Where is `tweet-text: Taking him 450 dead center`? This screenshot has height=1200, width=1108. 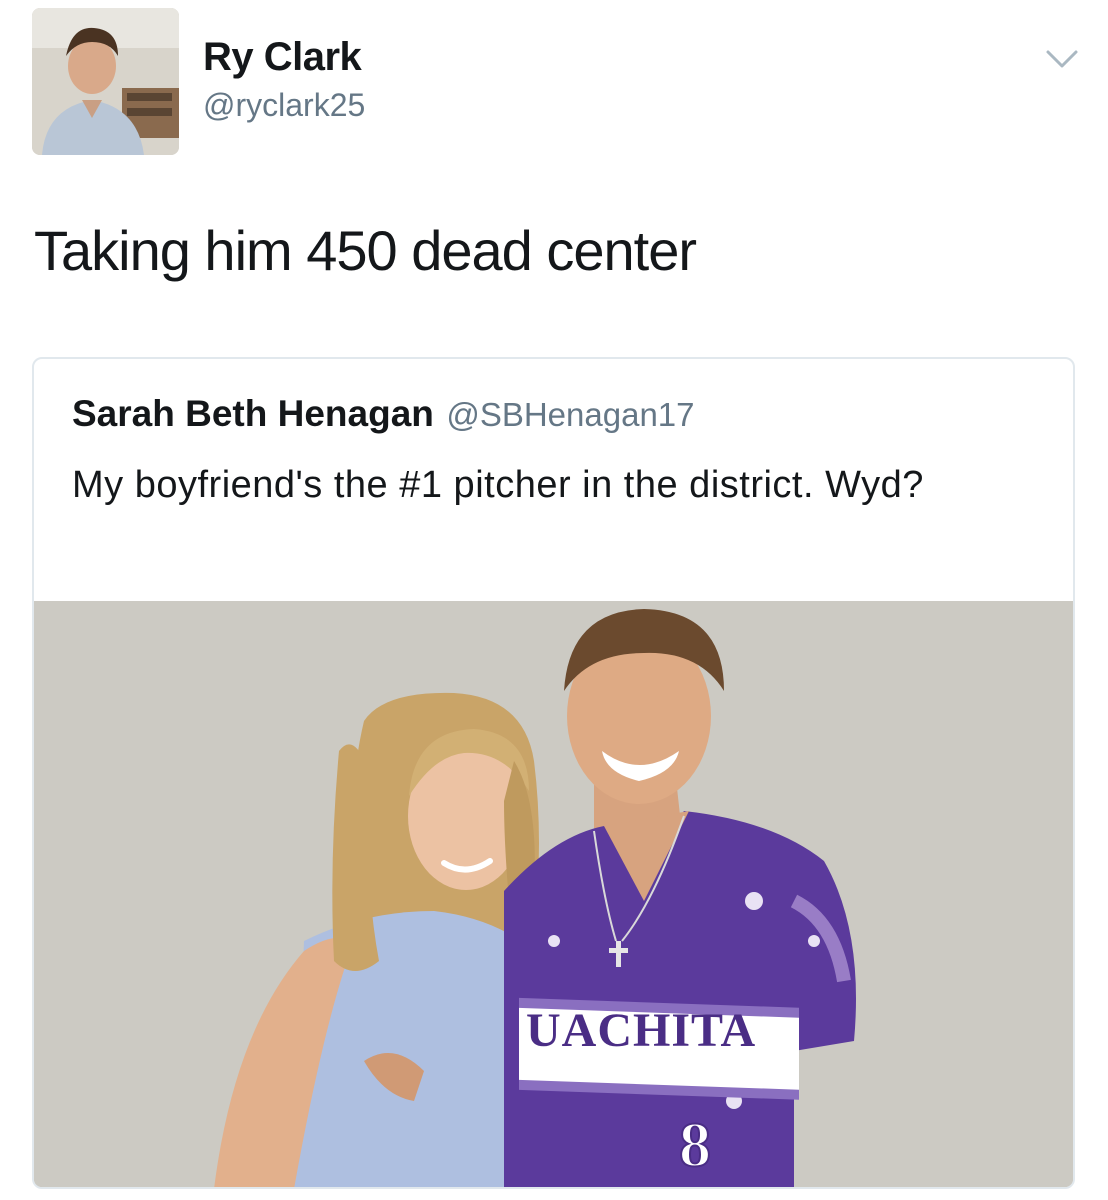 tweet-text: Taking him 450 dead center is located at coordinates (365, 250).